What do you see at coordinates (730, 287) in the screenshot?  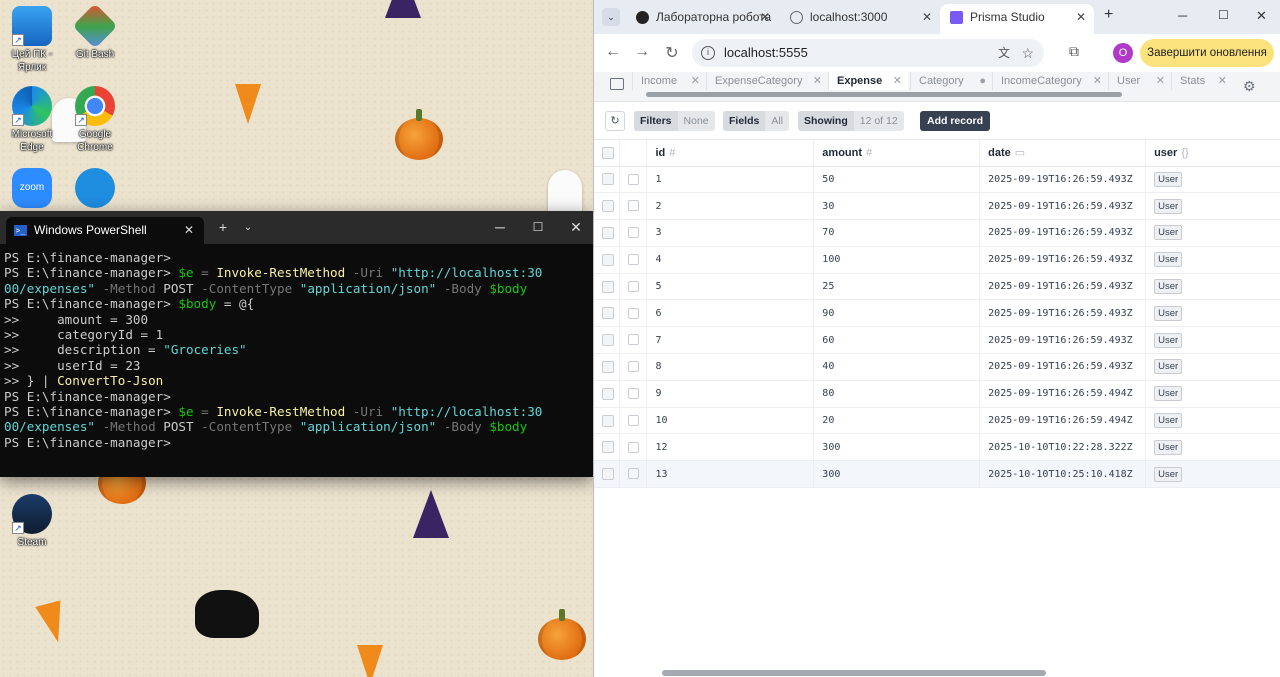 I see `cell-id: 5` at bounding box center [730, 287].